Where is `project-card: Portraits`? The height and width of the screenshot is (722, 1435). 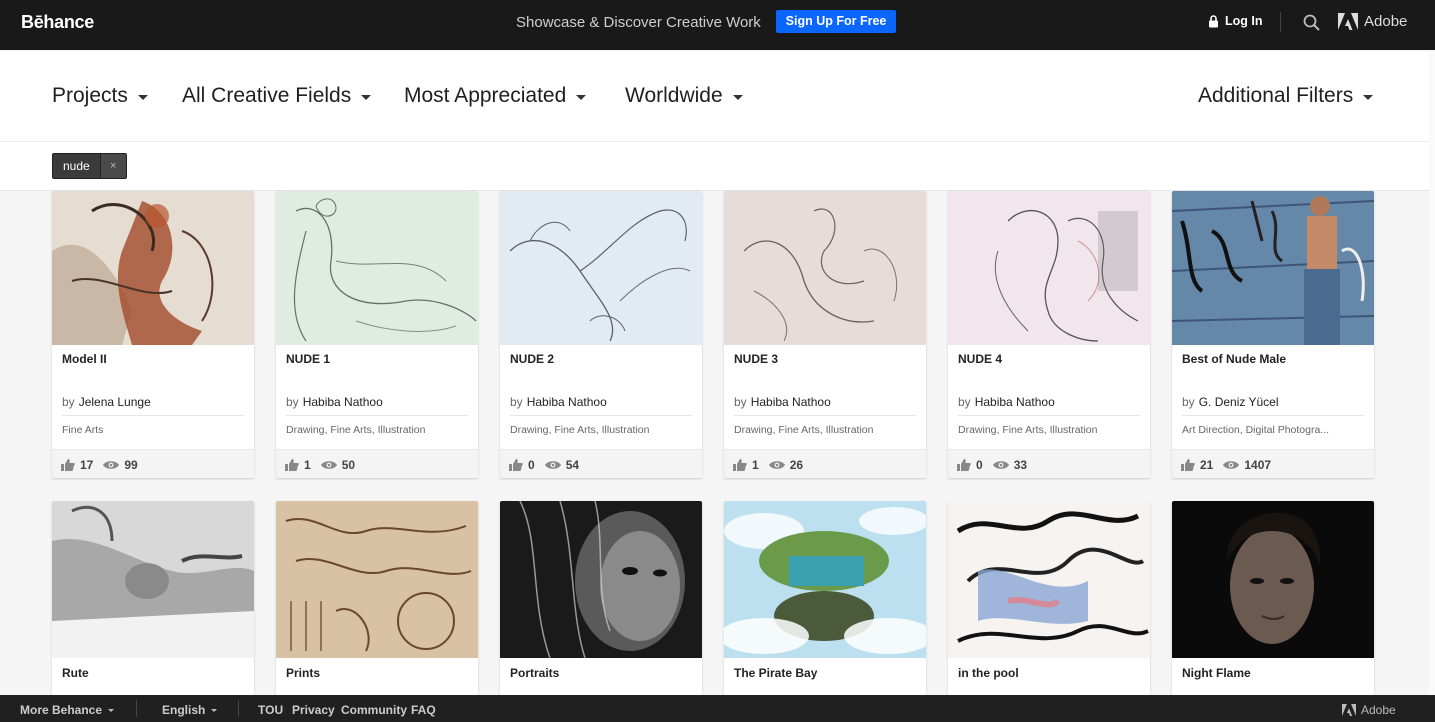
project-card: Portraits is located at coordinates (601, 598).